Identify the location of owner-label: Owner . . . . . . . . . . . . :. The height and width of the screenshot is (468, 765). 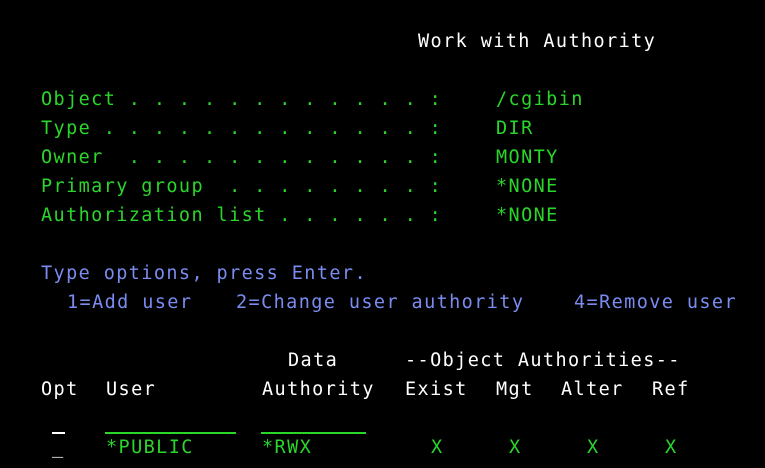
(242, 157).